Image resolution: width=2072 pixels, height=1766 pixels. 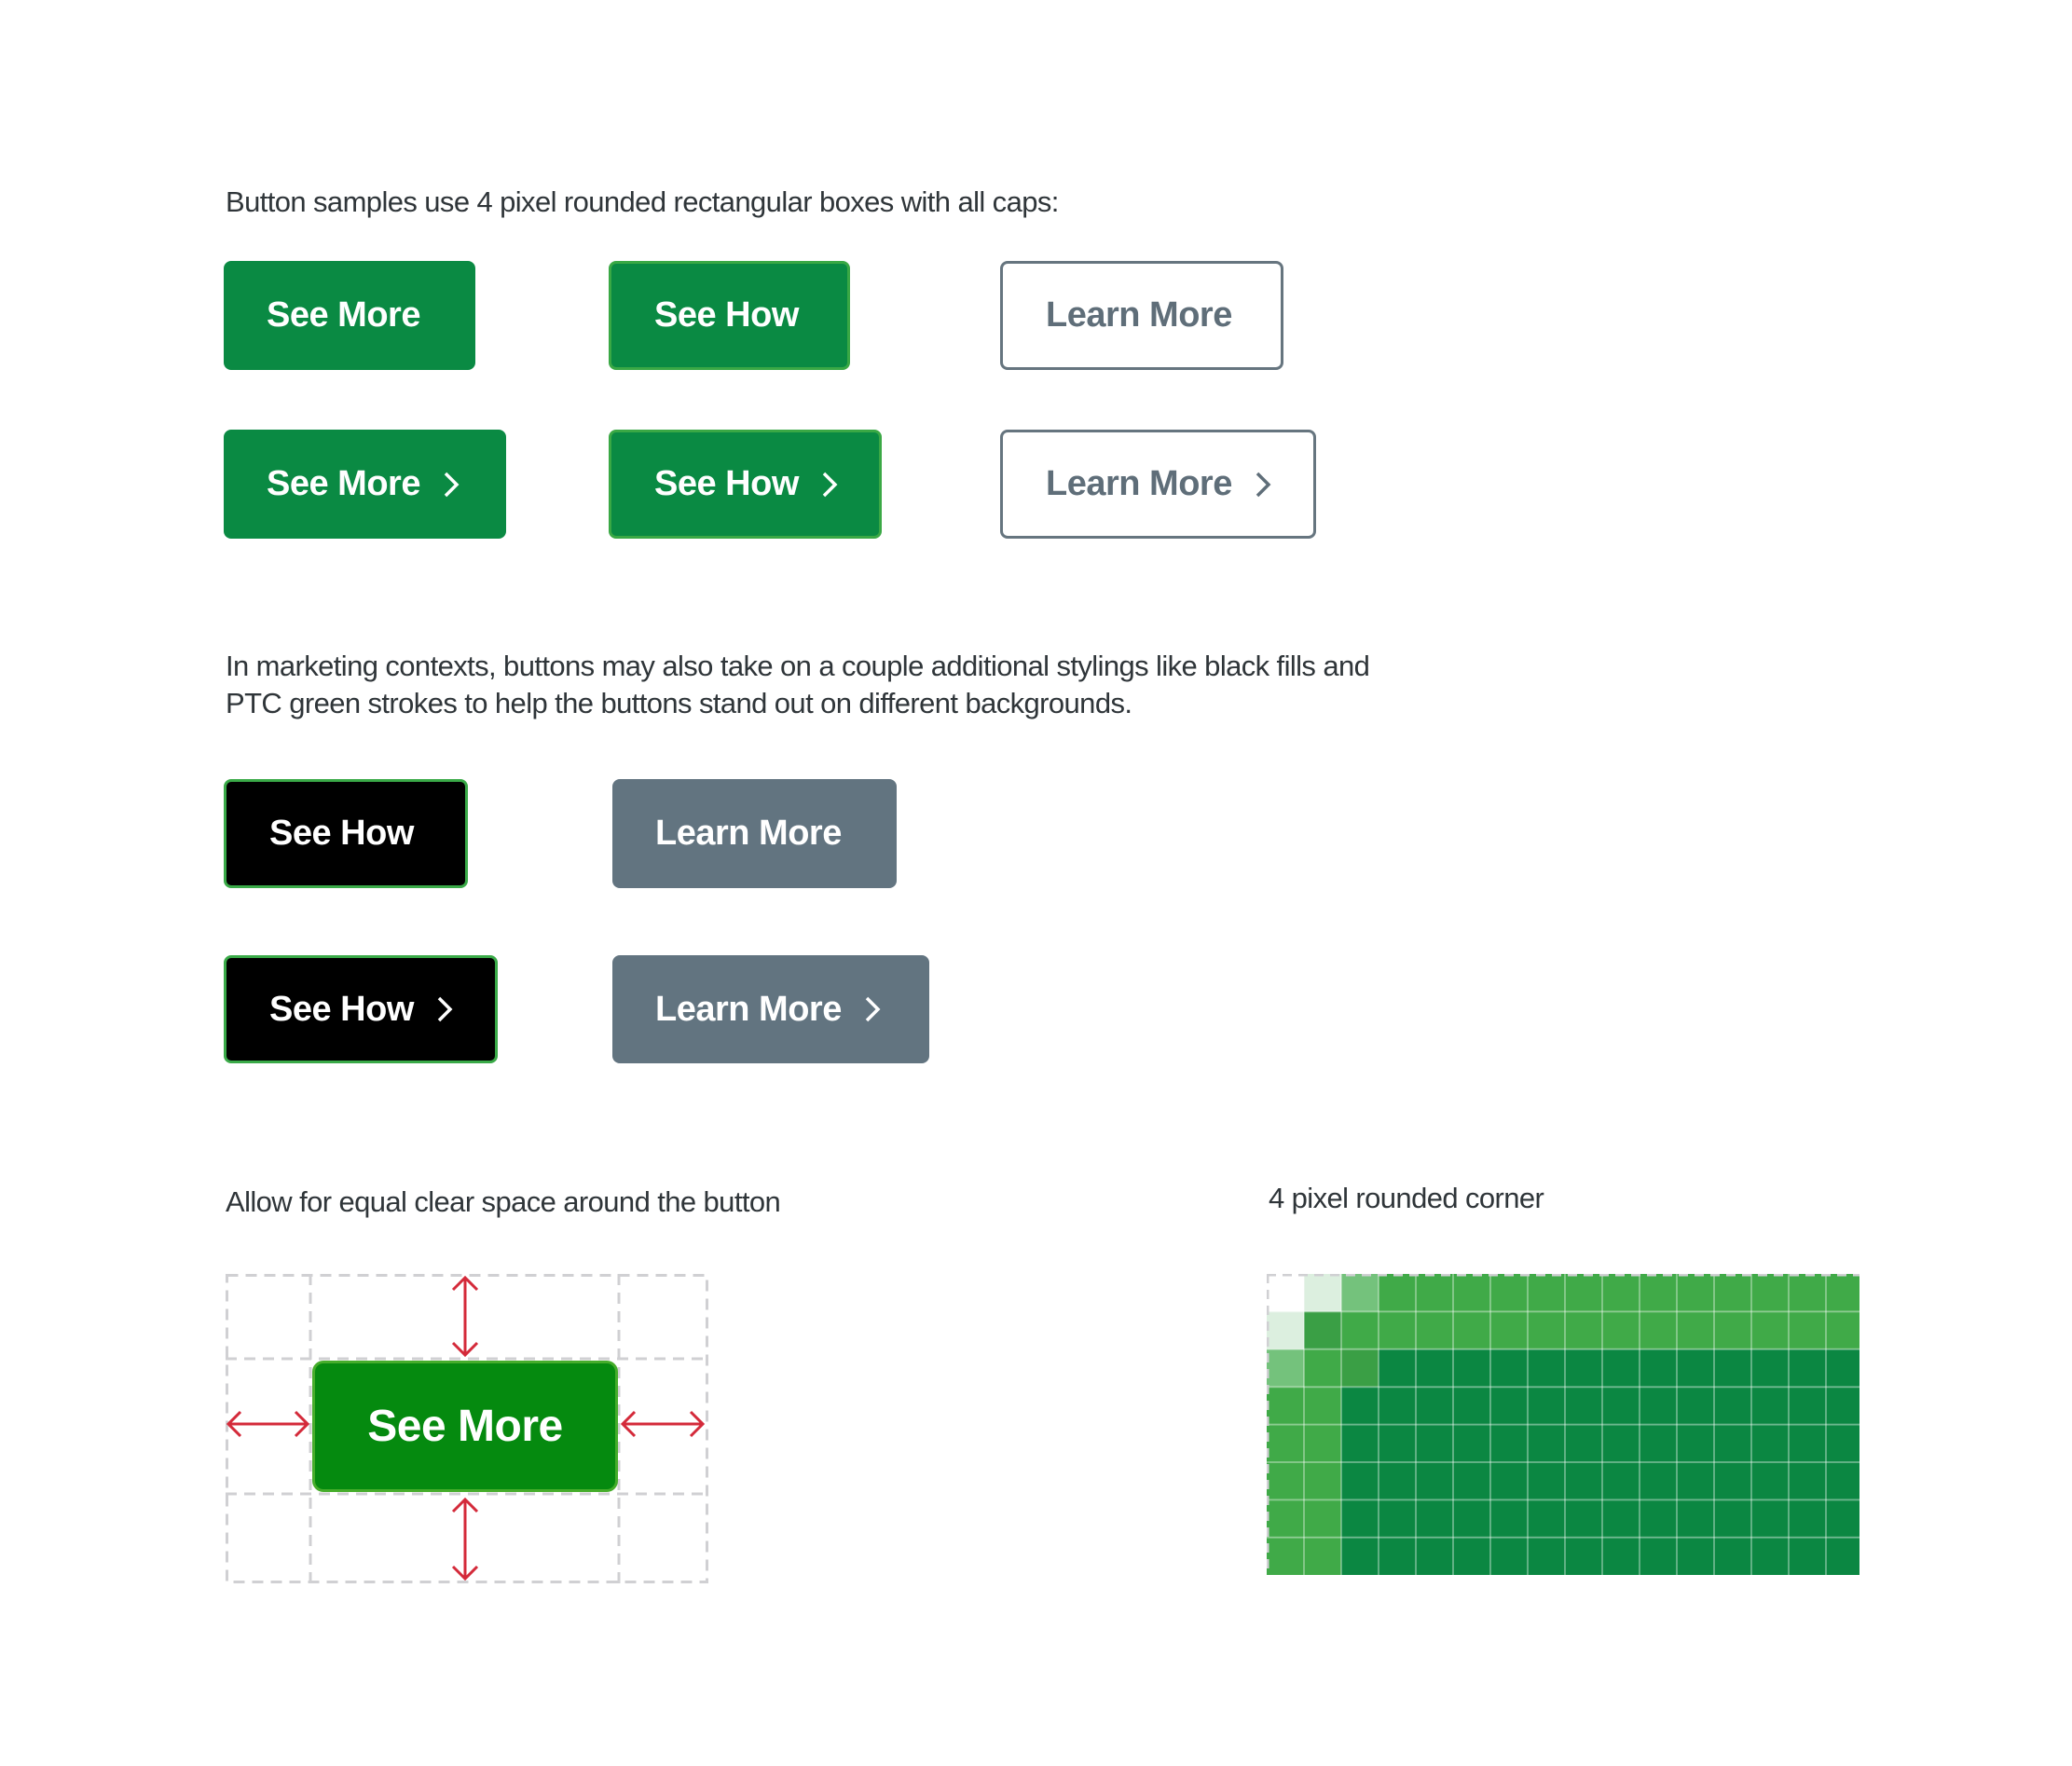 I want to click on learn-more-gray-button: Learn More, so click(x=754, y=833).